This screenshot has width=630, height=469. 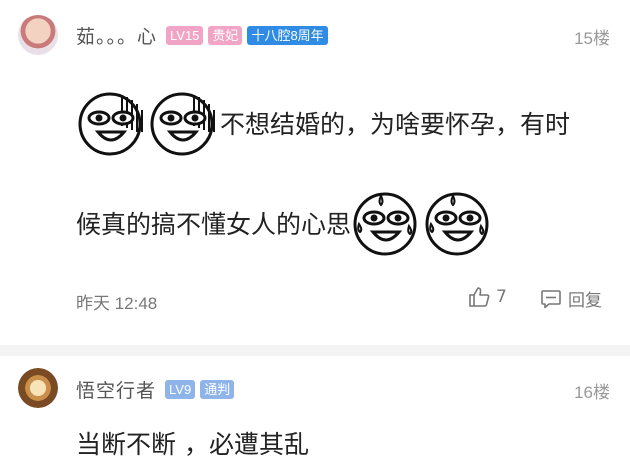 I want to click on floor-number: 16楼, so click(x=592, y=392).